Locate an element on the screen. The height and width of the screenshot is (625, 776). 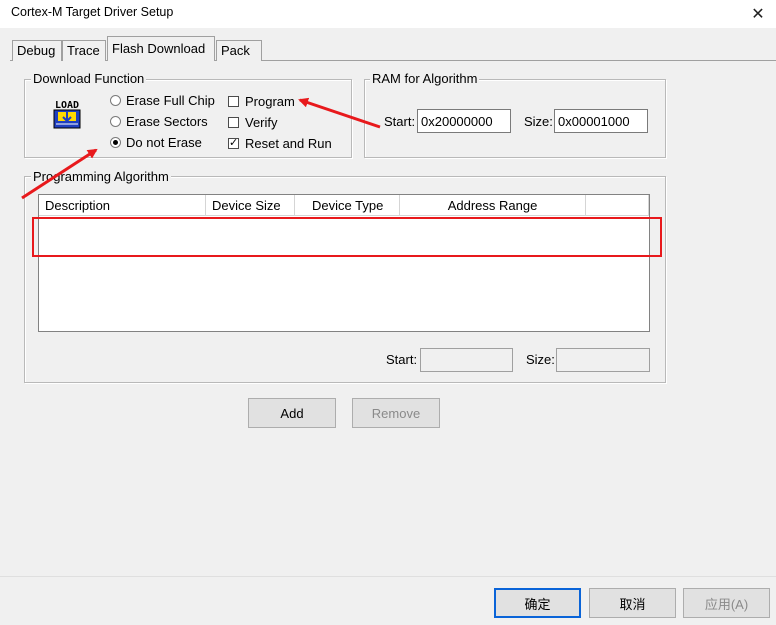
column-header-description: Description is located at coordinates (122, 205).